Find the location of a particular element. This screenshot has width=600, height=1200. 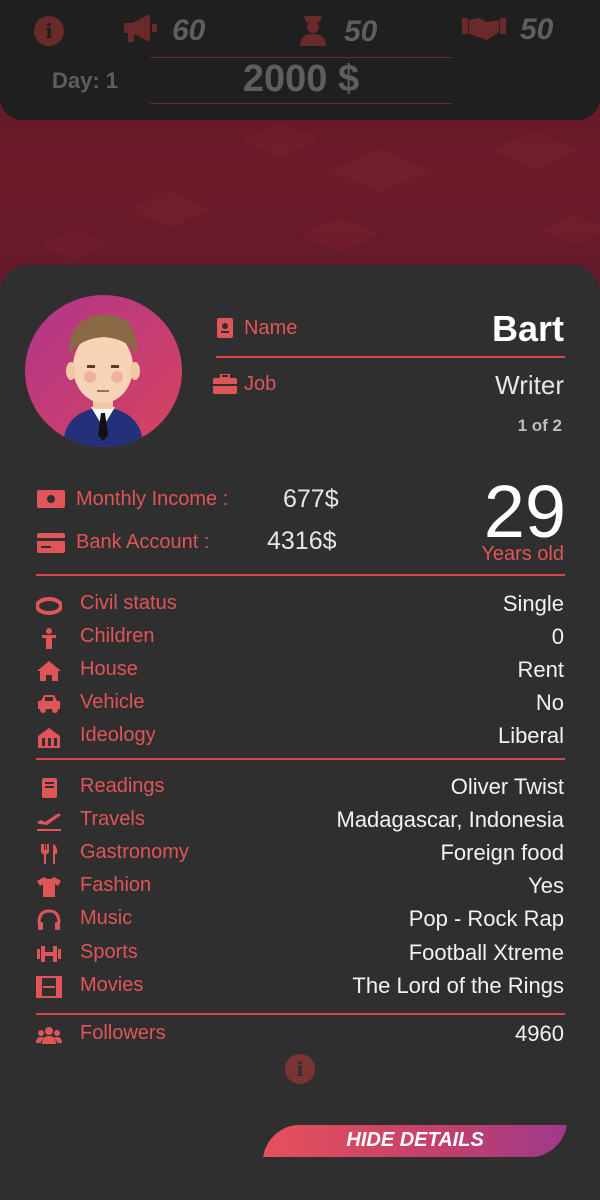

interest-row: Sports Football Xtreme is located at coordinates (300, 954).